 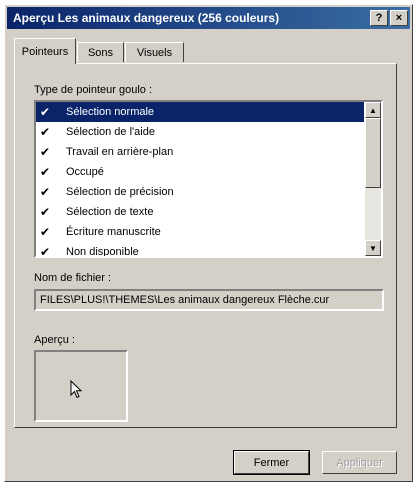 What do you see at coordinates (208, 232) in the screenshot?
I see `list-item: ✔ Écriture manuscrite` at bounding box center [208, 232].